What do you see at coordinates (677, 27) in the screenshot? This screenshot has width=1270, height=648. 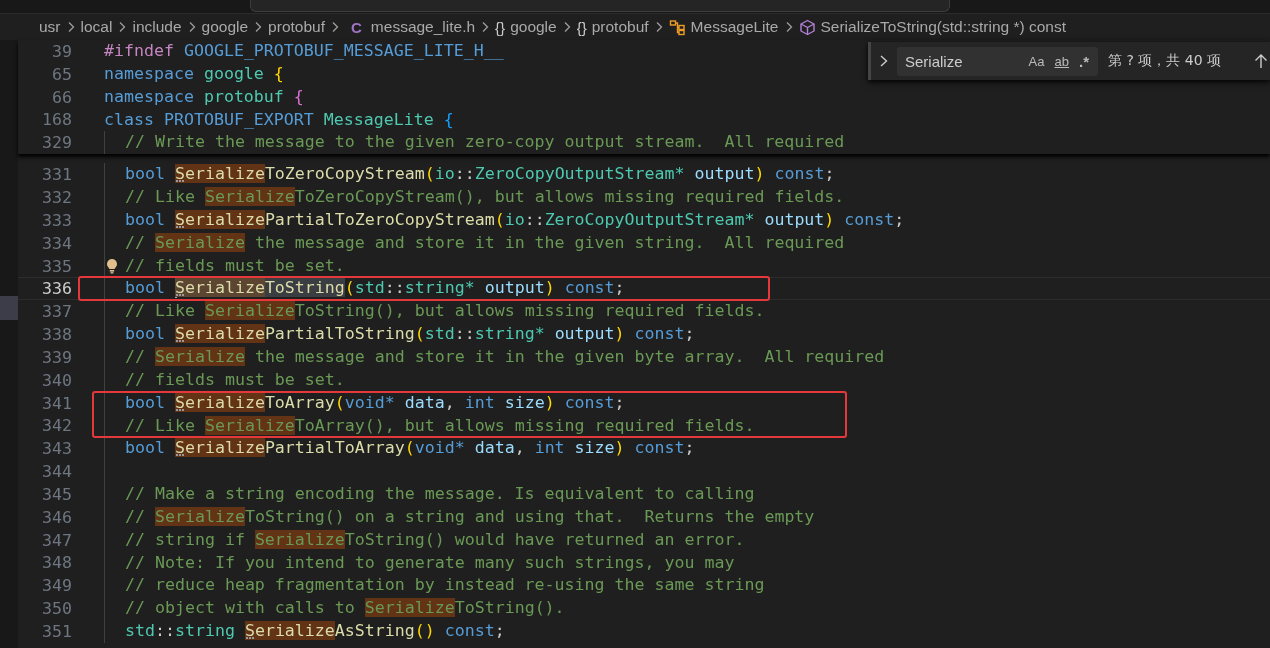 I see `class-icon` at bounding box center [677, 27].